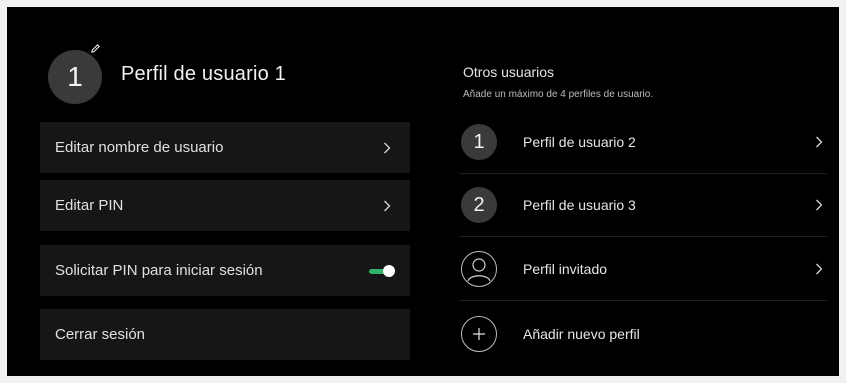 The height and width of the screenshot is (383, 846). What do you see at coordinates (89, 205) in the screenshot?
I see `edit-pin-label: Editar PIN` at bounding box center [89, 205].